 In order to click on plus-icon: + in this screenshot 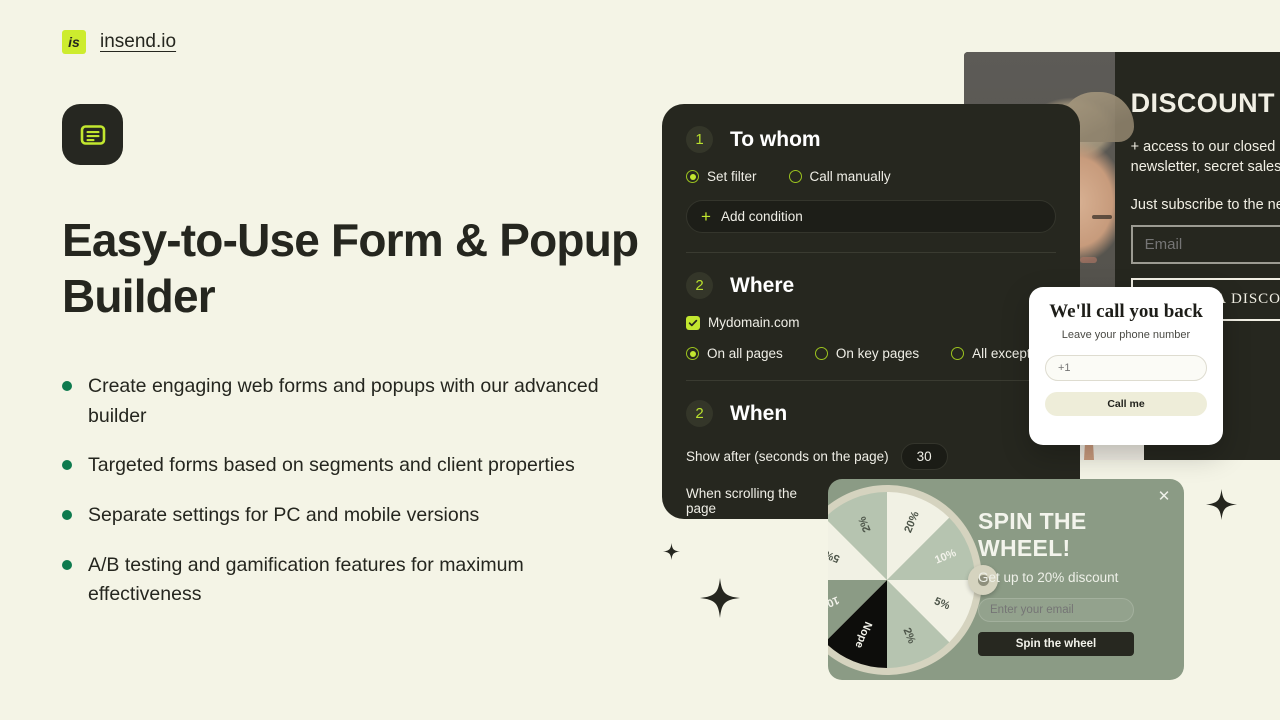, I will do `click(706, 216)`.